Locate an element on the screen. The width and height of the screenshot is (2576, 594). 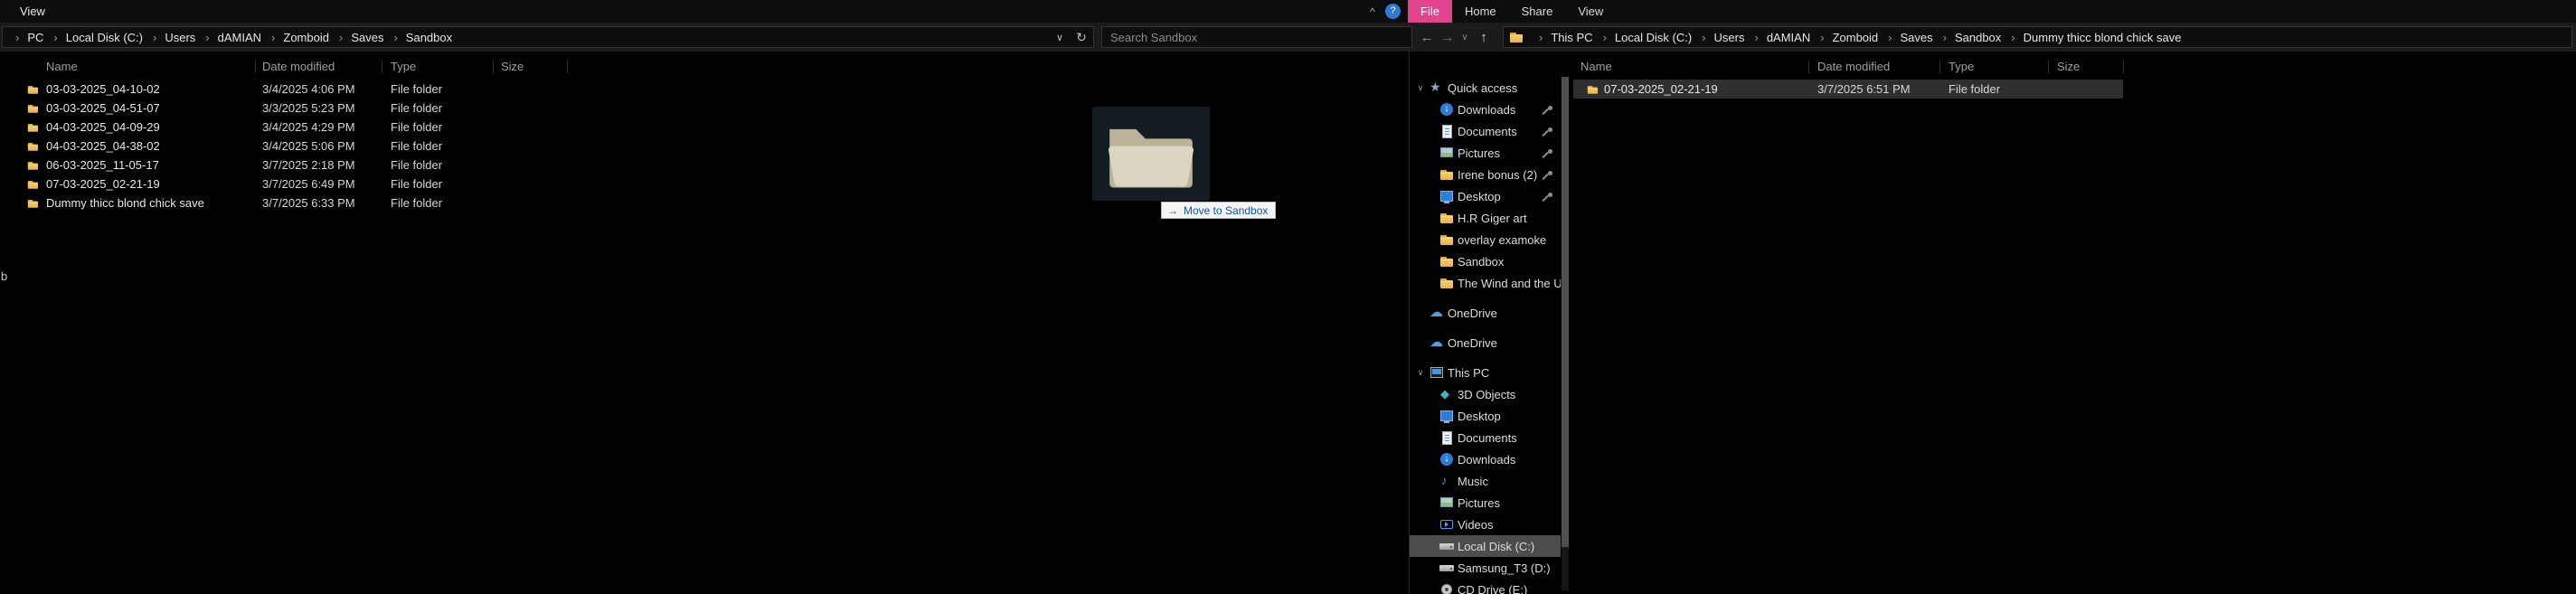
breadcrumb-segment: PC is located at coordinates (26, 37).